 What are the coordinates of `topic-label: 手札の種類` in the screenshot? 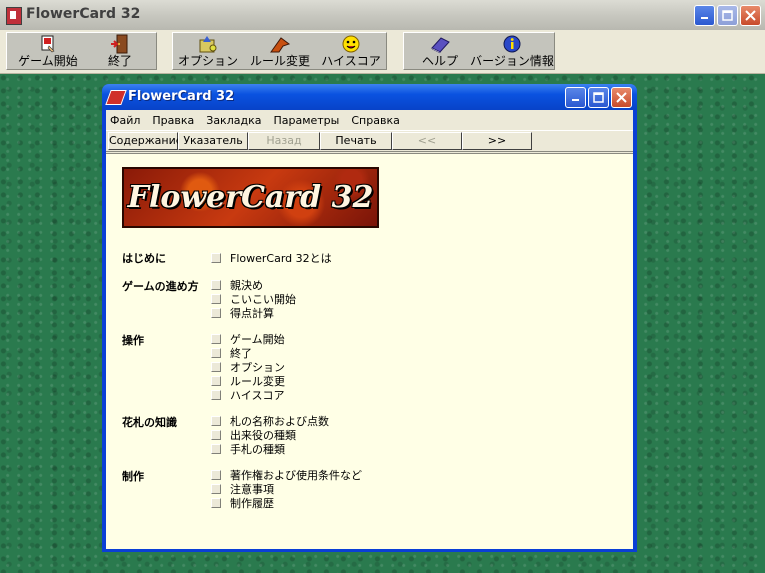 It's located at (257, 449).